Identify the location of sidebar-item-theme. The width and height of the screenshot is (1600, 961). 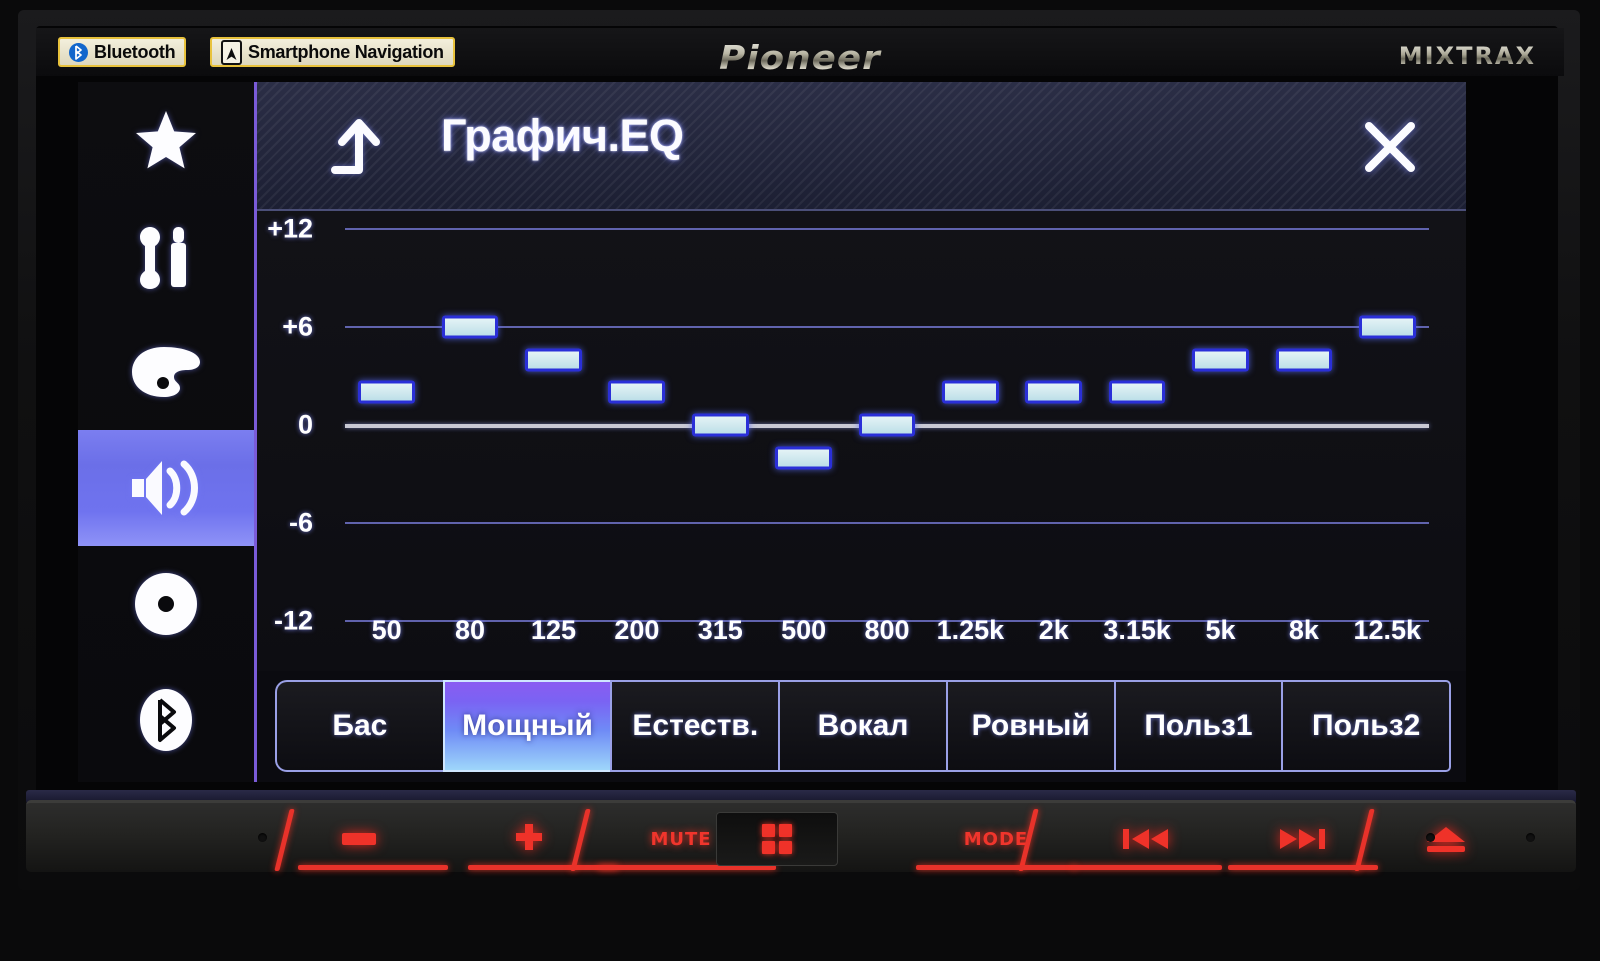
(166, 372).